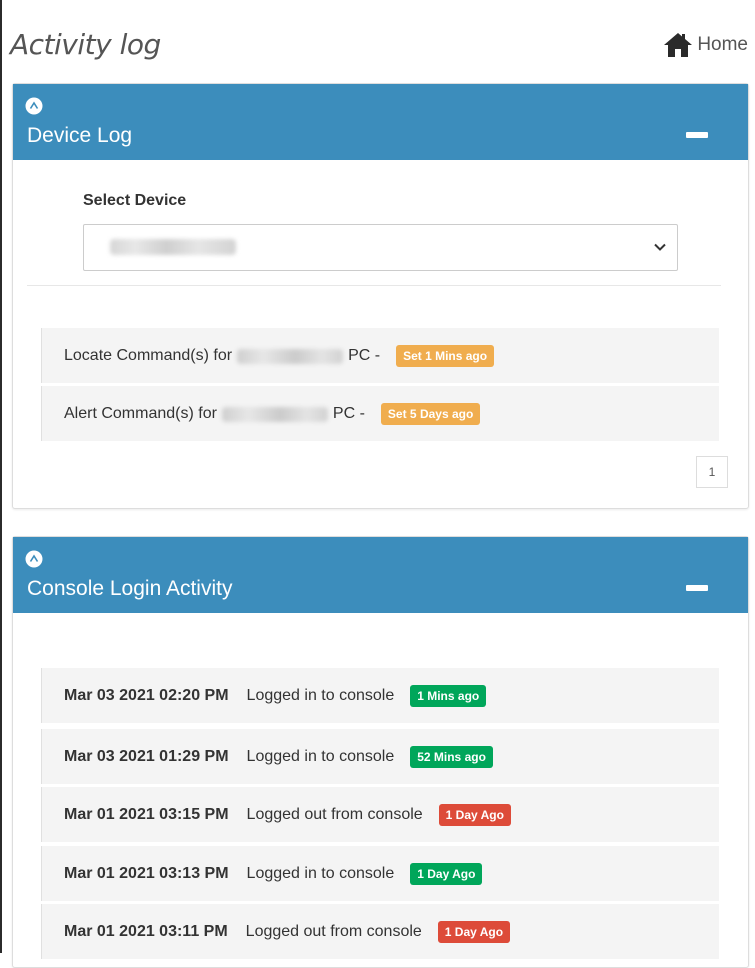  Describe the element at coordinates (678, 45) in the screenshot. I see `home-icon` at that location.